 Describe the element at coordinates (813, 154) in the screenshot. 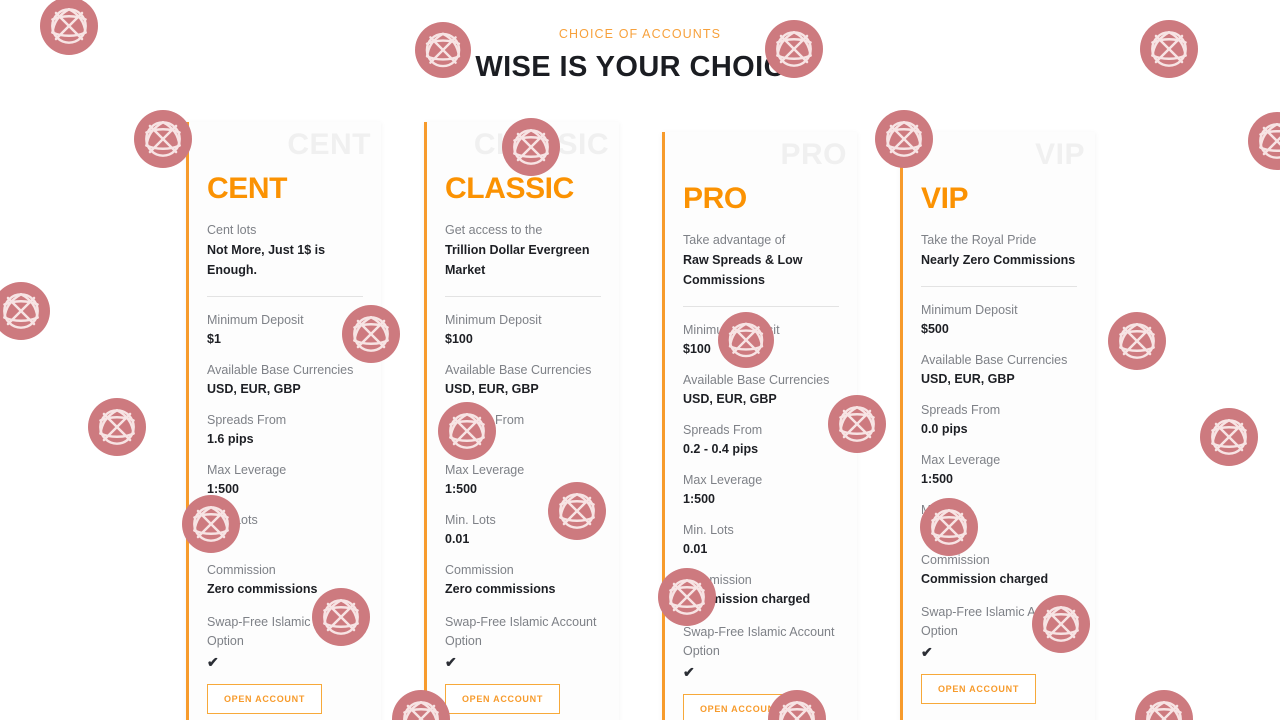

I see `card-watermark: PRO` at that location.